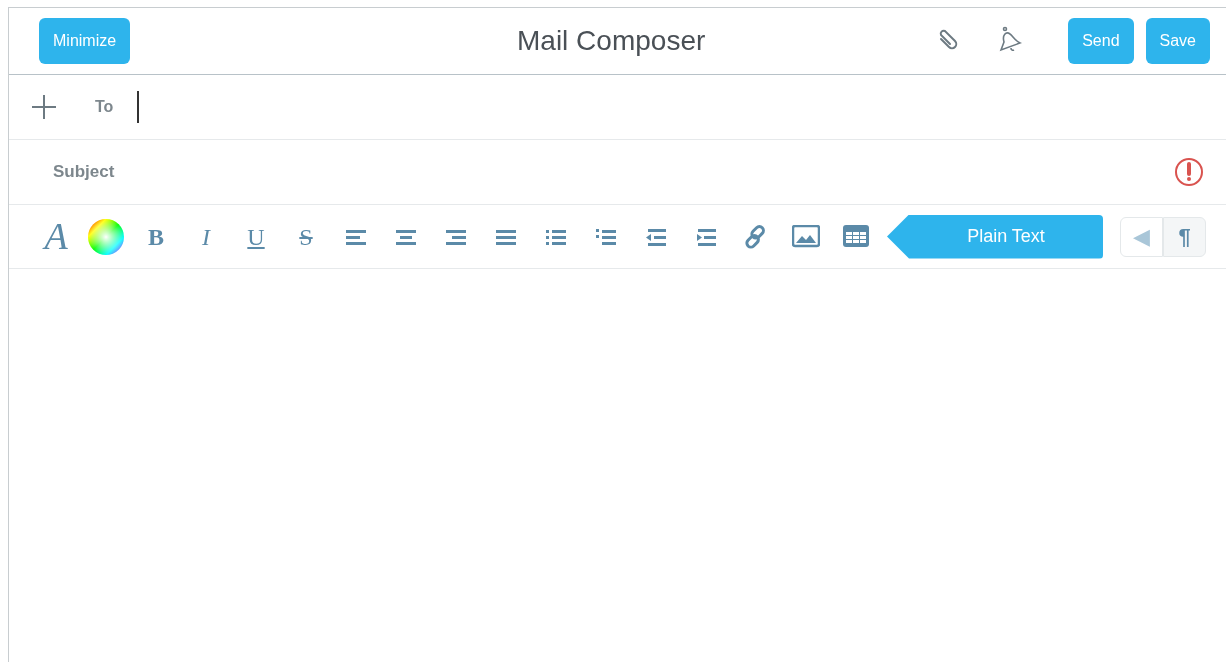  I want to click on mode-label: Plain Text, so click(995, 236).